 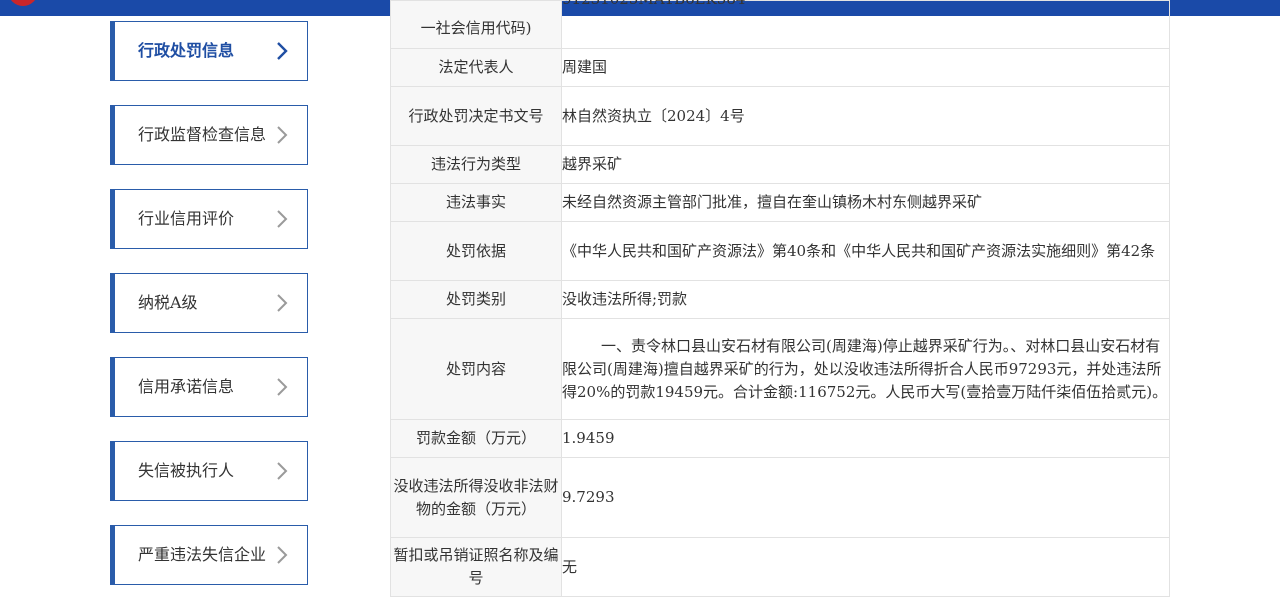 What do you see at coordinates (476, 438) in the screenshot?
I see `field-label: 罚款金额（万元）` at bounding box center [476, 438].